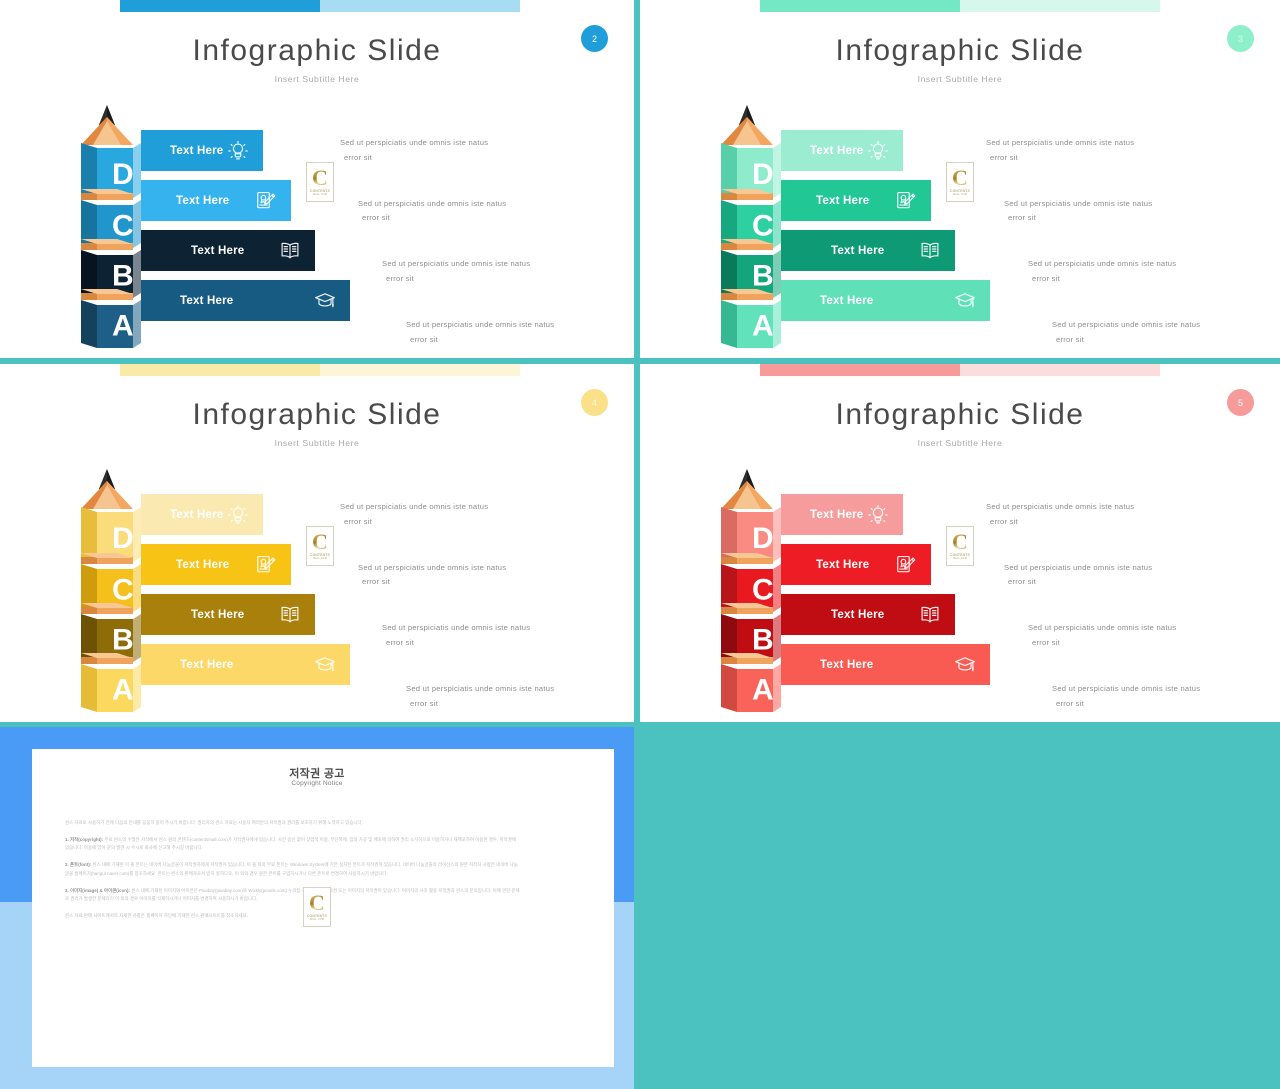 Image resolution: width=1280 pixels, height=1089 pixels. I want to click on copyright-title-kr: 저작권 공고, so click(317, 774).